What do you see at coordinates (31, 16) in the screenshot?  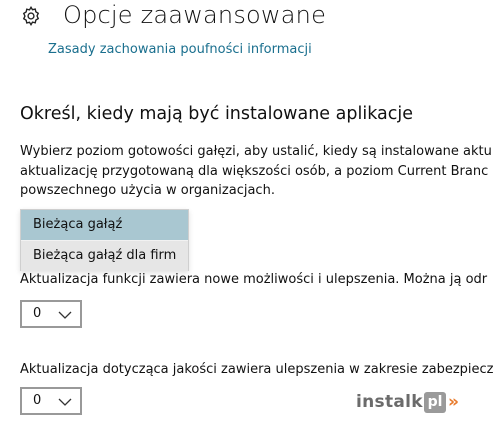 I see `gear-icon` at bounding box center [31, 16].